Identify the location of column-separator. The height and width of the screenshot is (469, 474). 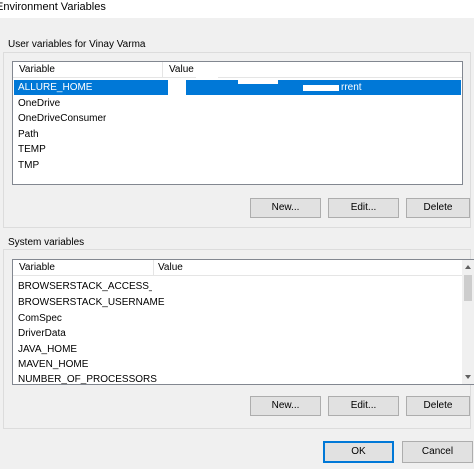
(162, 70).